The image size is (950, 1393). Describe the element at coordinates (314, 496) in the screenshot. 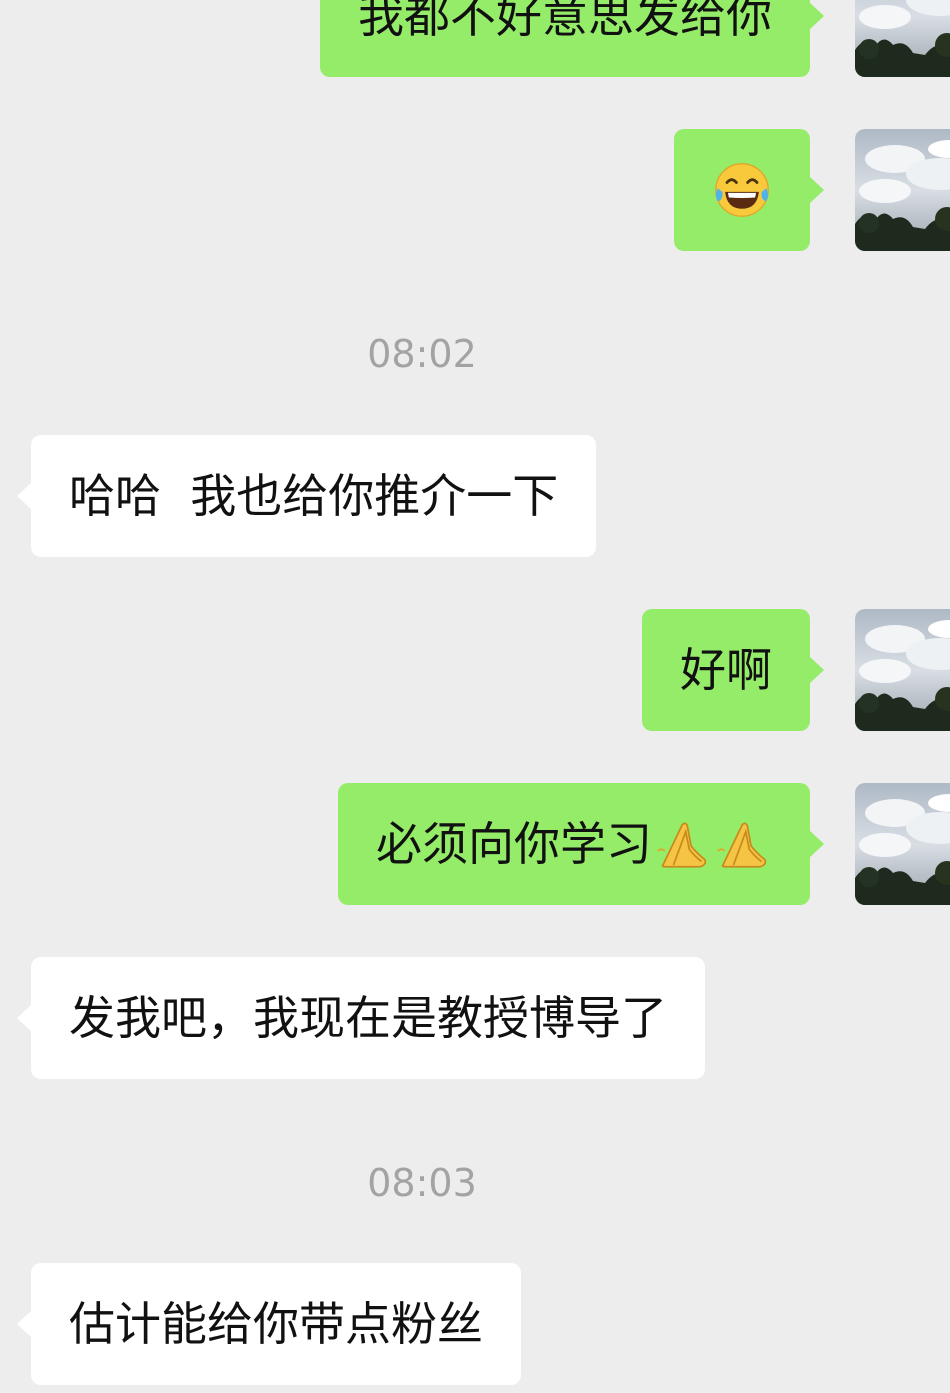

I see `message-text: 哈哈 我也给你推介一下` at that location.